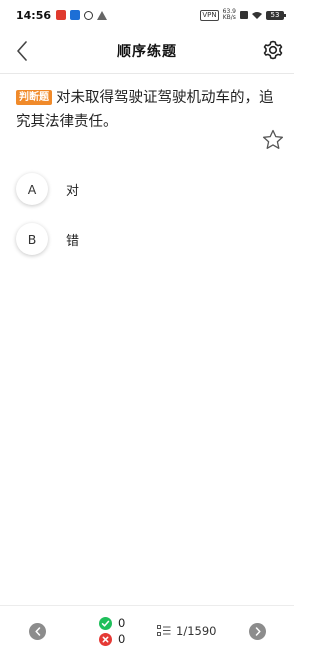 Image resolution: width=320 pixels, height=656 pixels. I want to click on option-a: A 对, so click(147, 189).